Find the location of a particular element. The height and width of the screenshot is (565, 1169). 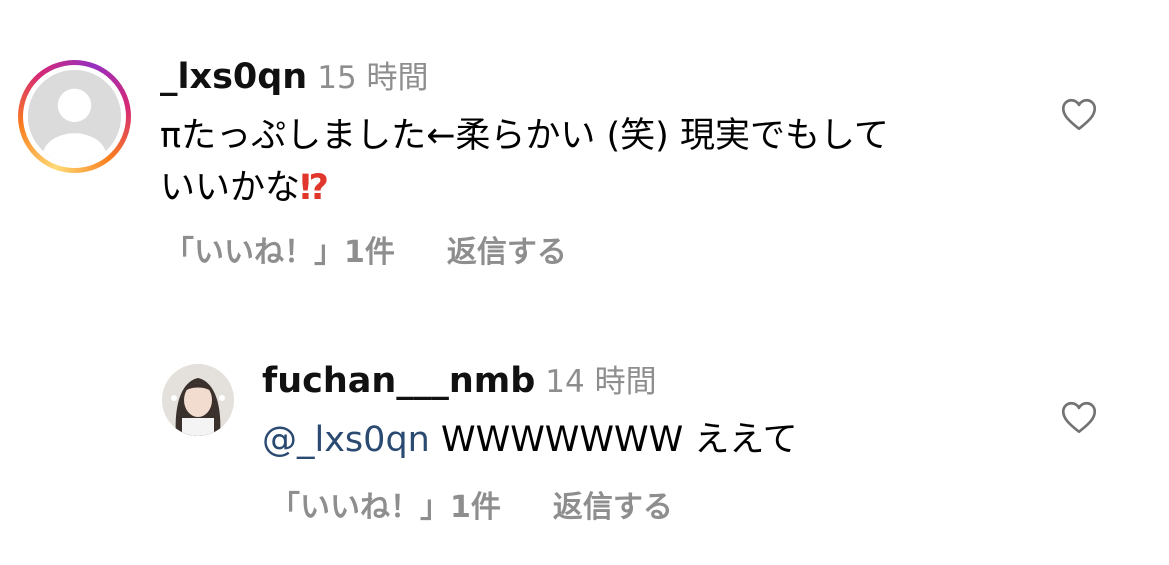

default-avatar-icon is located at coordinates (74, 116).